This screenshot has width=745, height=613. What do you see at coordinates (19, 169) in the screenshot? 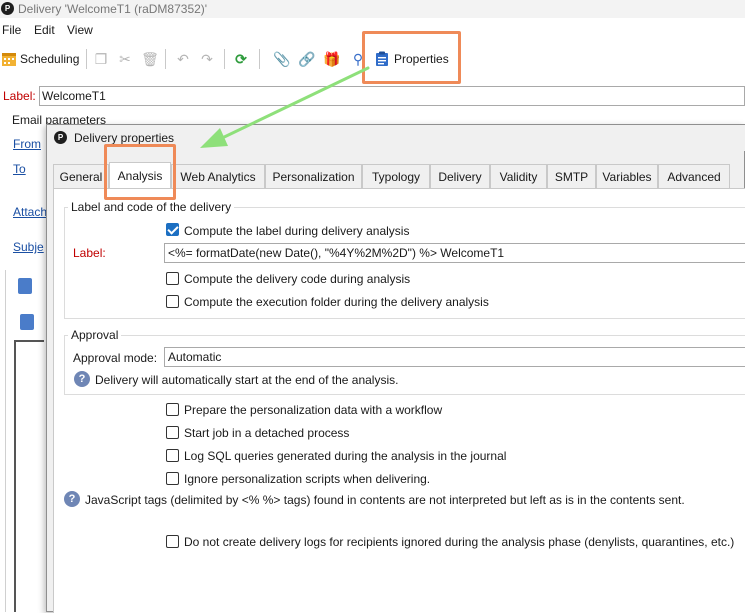
I see `to-link: To` at bounding box center [19, 169].